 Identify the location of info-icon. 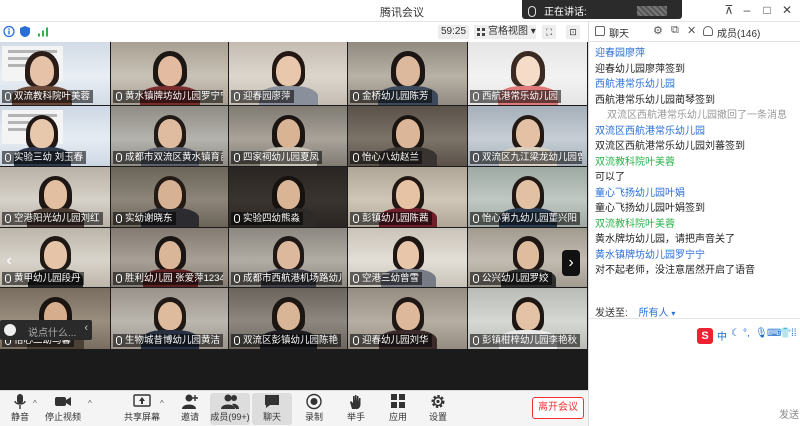
(9, 31).